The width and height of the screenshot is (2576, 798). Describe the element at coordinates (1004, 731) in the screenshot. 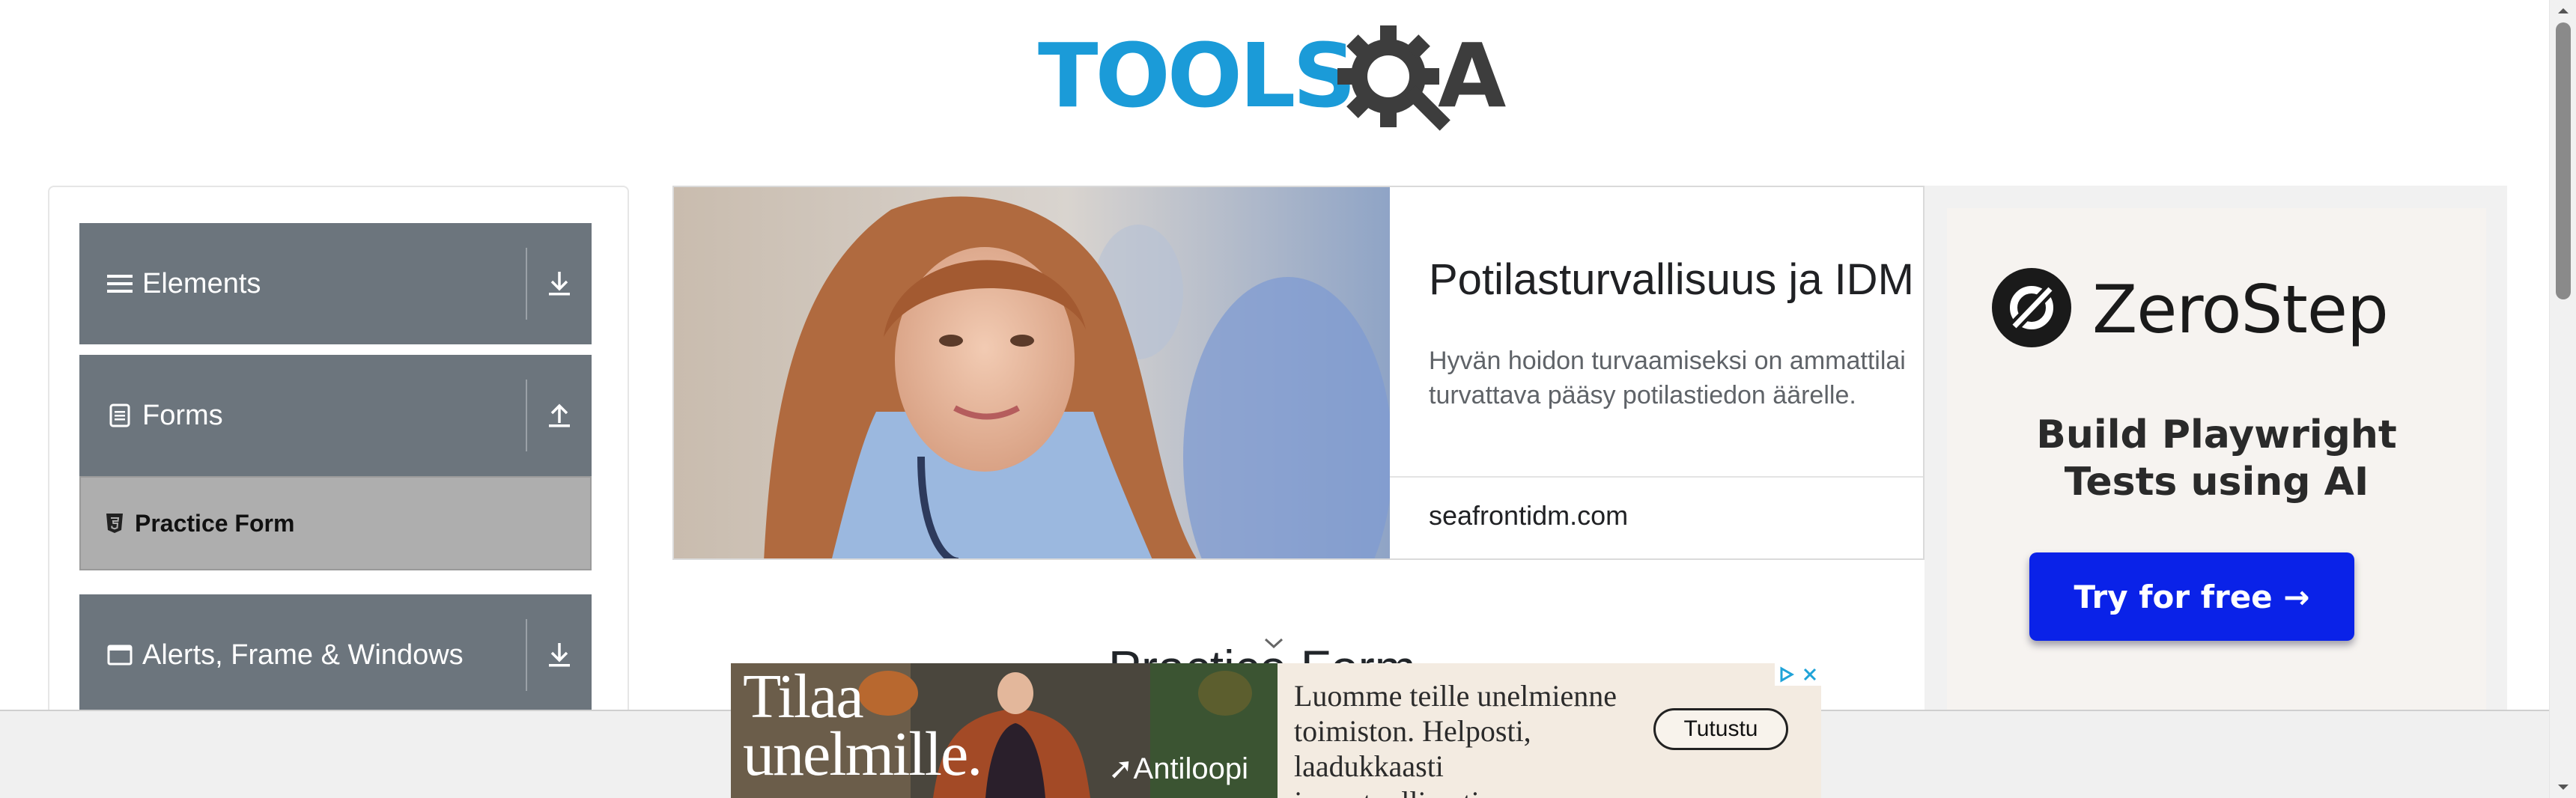

I see `bottom-ad-photo: Tilaa unelmille. ➚Antiloopi` at that location.